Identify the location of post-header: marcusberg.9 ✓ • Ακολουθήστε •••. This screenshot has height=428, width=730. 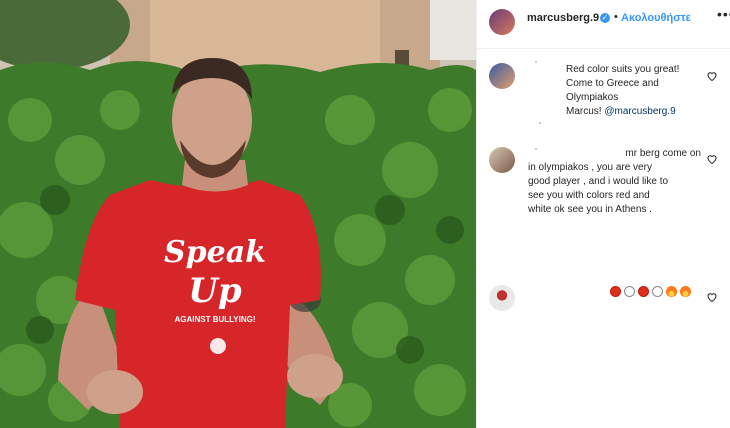
(603, 24).